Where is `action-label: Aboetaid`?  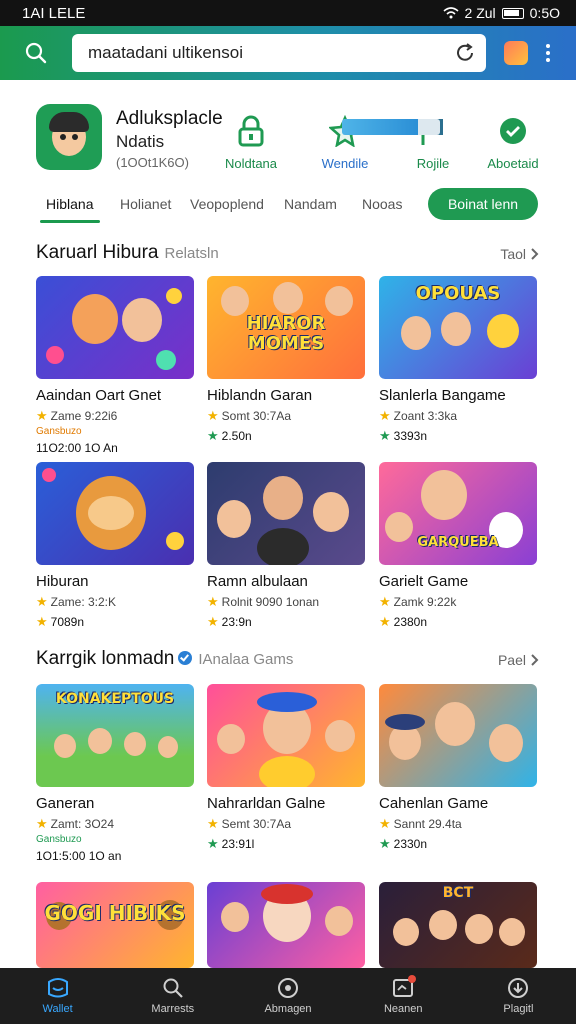 action-label: Aboetaid is located at coordinates (513, 163).